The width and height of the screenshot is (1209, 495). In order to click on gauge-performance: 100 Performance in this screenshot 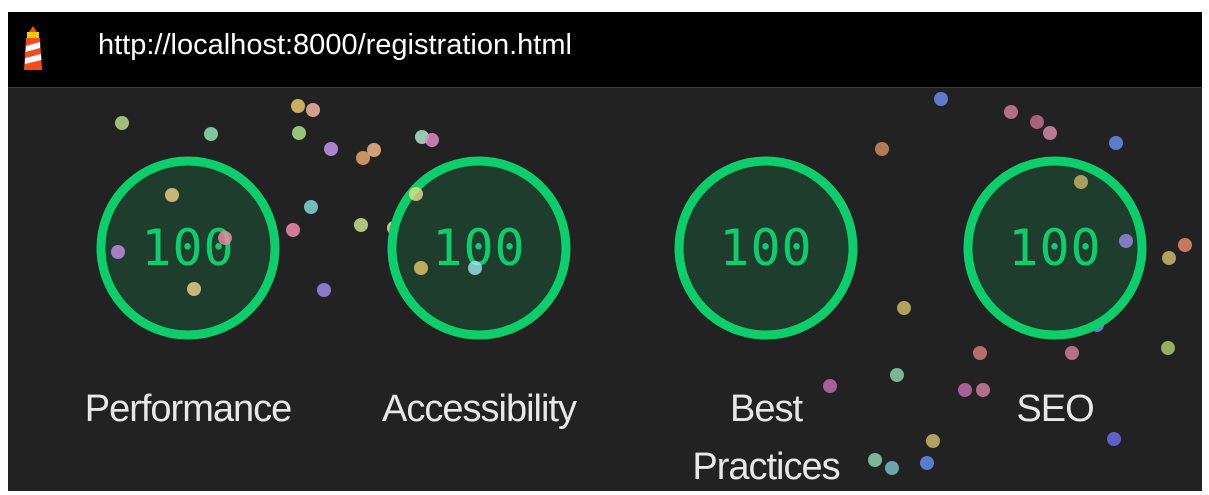, I will do `click(188, 291)`.